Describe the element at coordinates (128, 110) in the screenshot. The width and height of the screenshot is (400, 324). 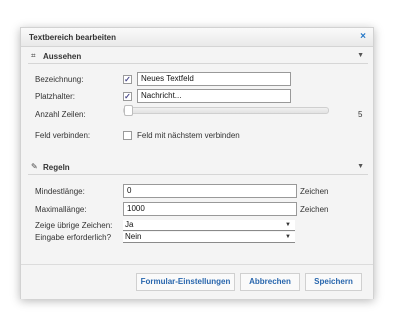
I see `rows-slider-handle` at that location.